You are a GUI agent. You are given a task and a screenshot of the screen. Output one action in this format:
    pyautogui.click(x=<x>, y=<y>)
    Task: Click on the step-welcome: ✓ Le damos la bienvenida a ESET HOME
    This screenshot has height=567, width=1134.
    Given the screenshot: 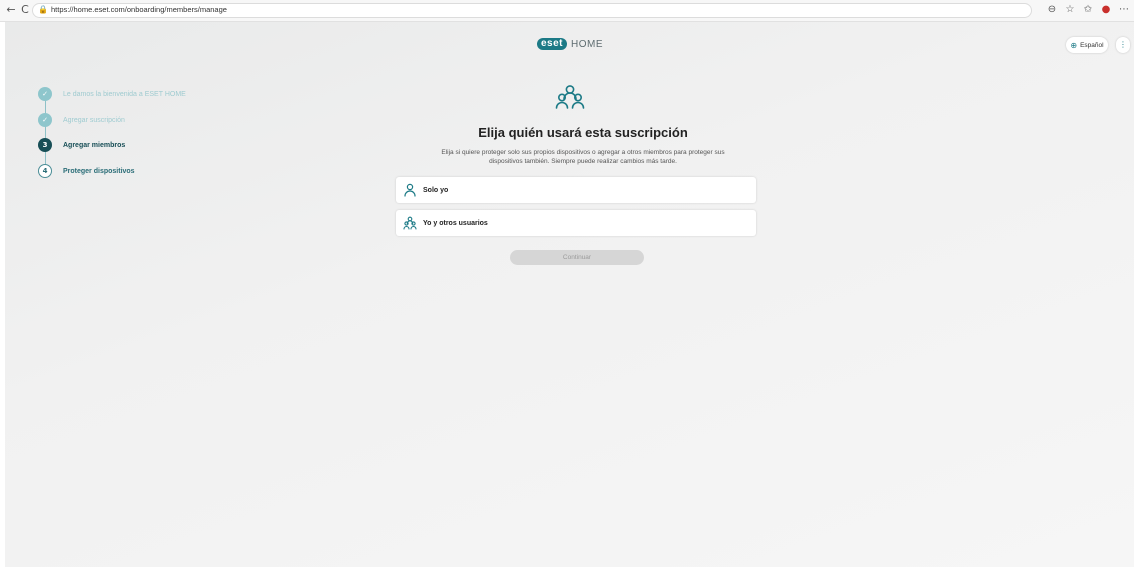 What is the action you would take?
    pyautogui.click(x=112, y=94)
    